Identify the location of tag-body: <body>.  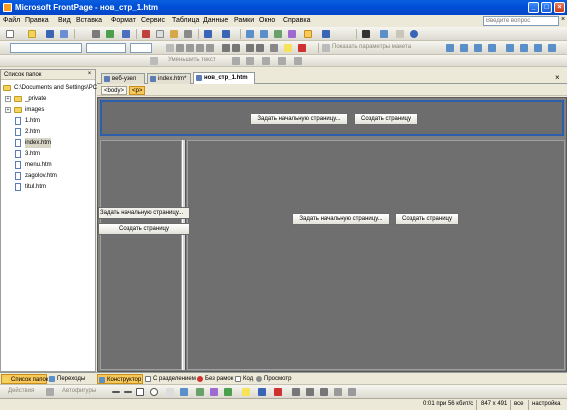
(114, 90).